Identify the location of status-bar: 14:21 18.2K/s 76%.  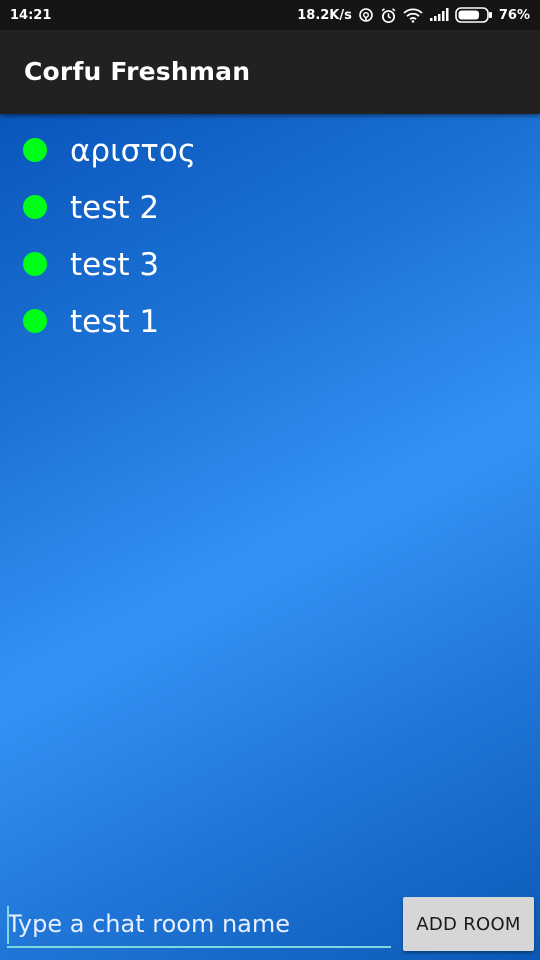
(270, 15).